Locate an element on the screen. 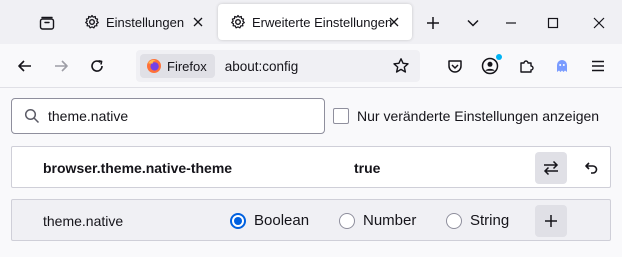 This screenshot has width=622, height=257. back-button is located at coordinates (25, 66).